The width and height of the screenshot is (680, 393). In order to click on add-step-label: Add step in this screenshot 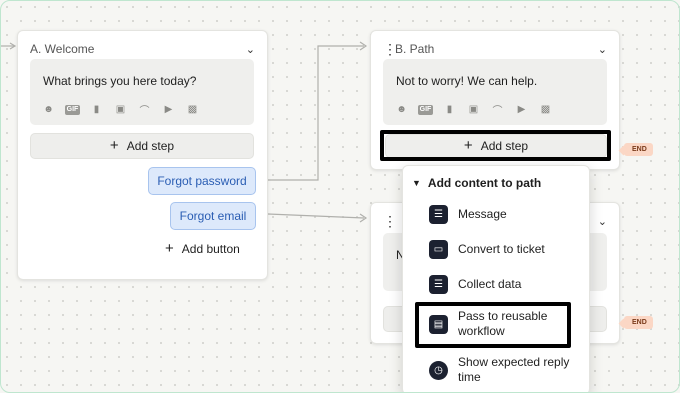, I will do `click(150, 146)`.